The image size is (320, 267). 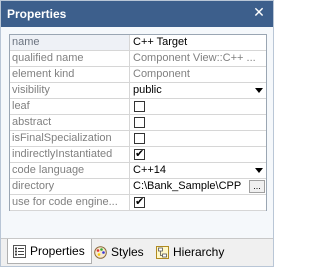 I want to click on property-row: use for code engine... ✔, so click(x=138, y=203).